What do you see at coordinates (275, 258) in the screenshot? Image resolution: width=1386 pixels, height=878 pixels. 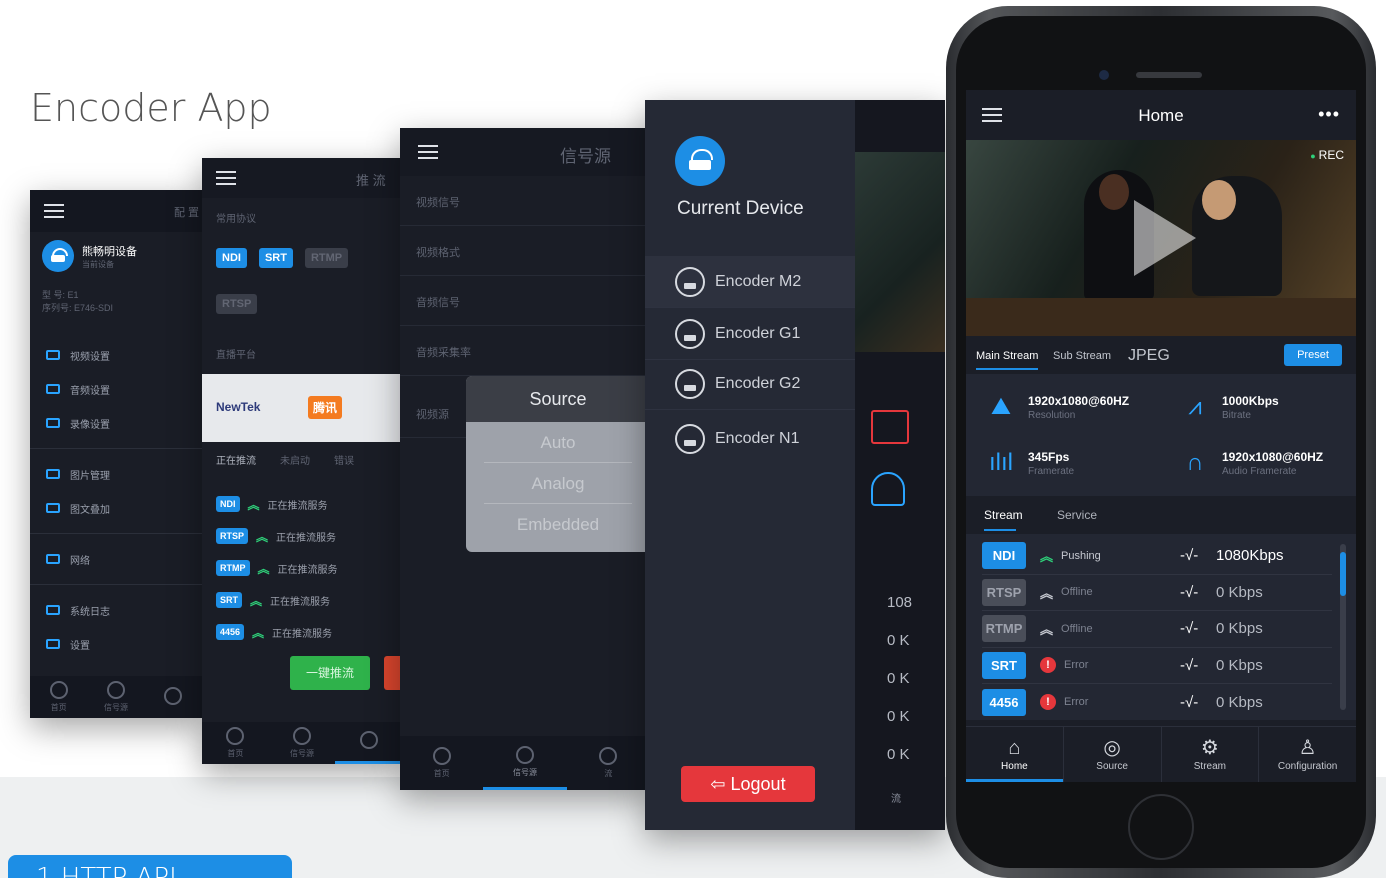 I see `protocol-srt: SRT` at bounding box center [275, 258].